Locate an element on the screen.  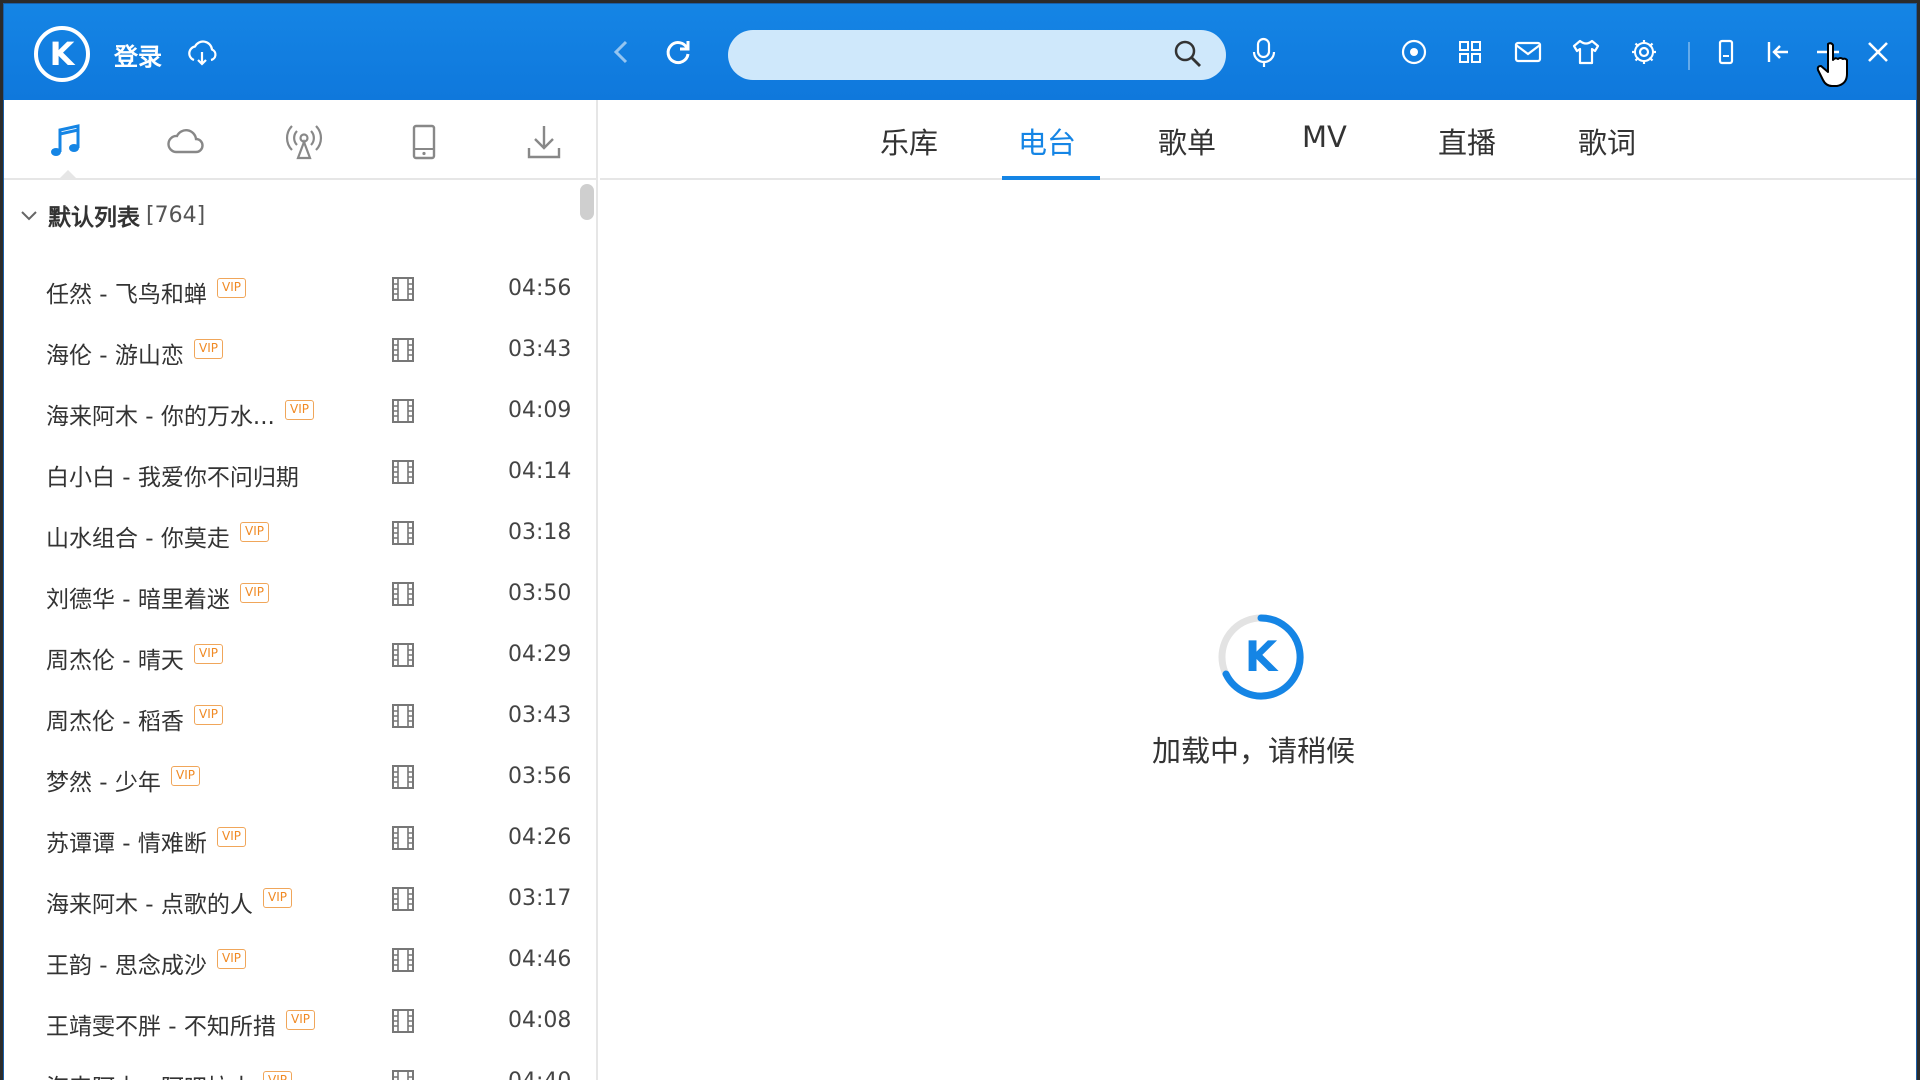
playlist-name: 默认列表 is located at coordinates (94, 218).